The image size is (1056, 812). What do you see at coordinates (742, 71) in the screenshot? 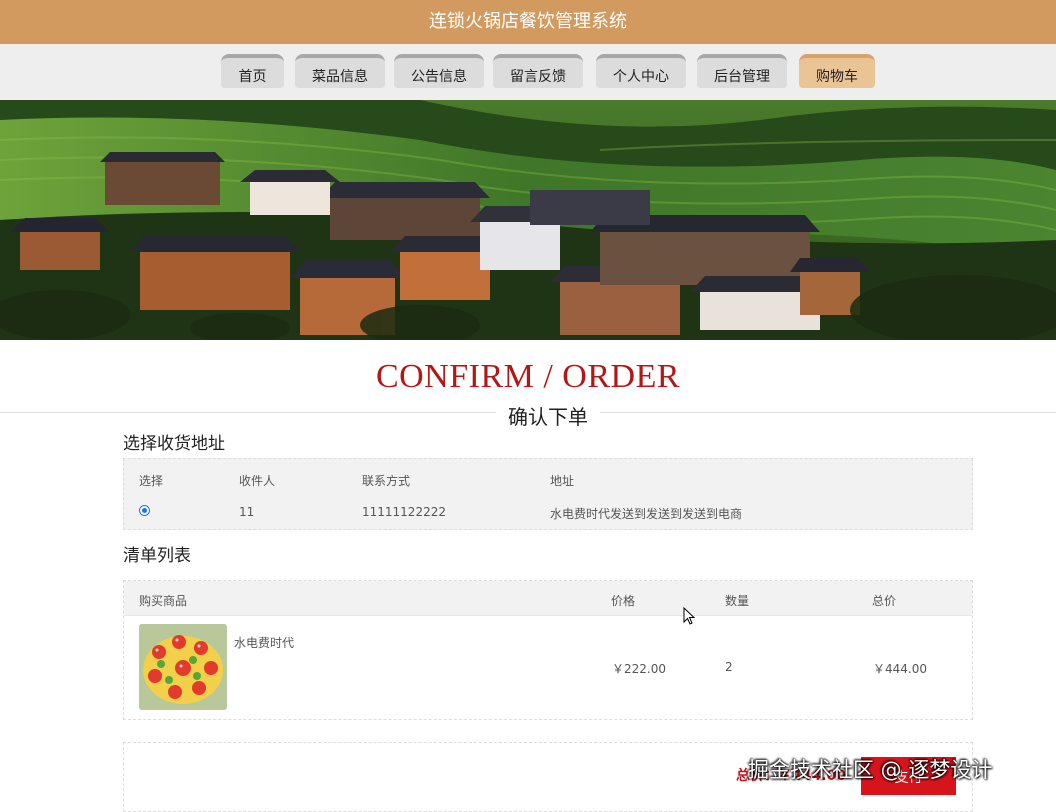
I see `nav-admin: 后台管理` at bounding box center [742, 71].